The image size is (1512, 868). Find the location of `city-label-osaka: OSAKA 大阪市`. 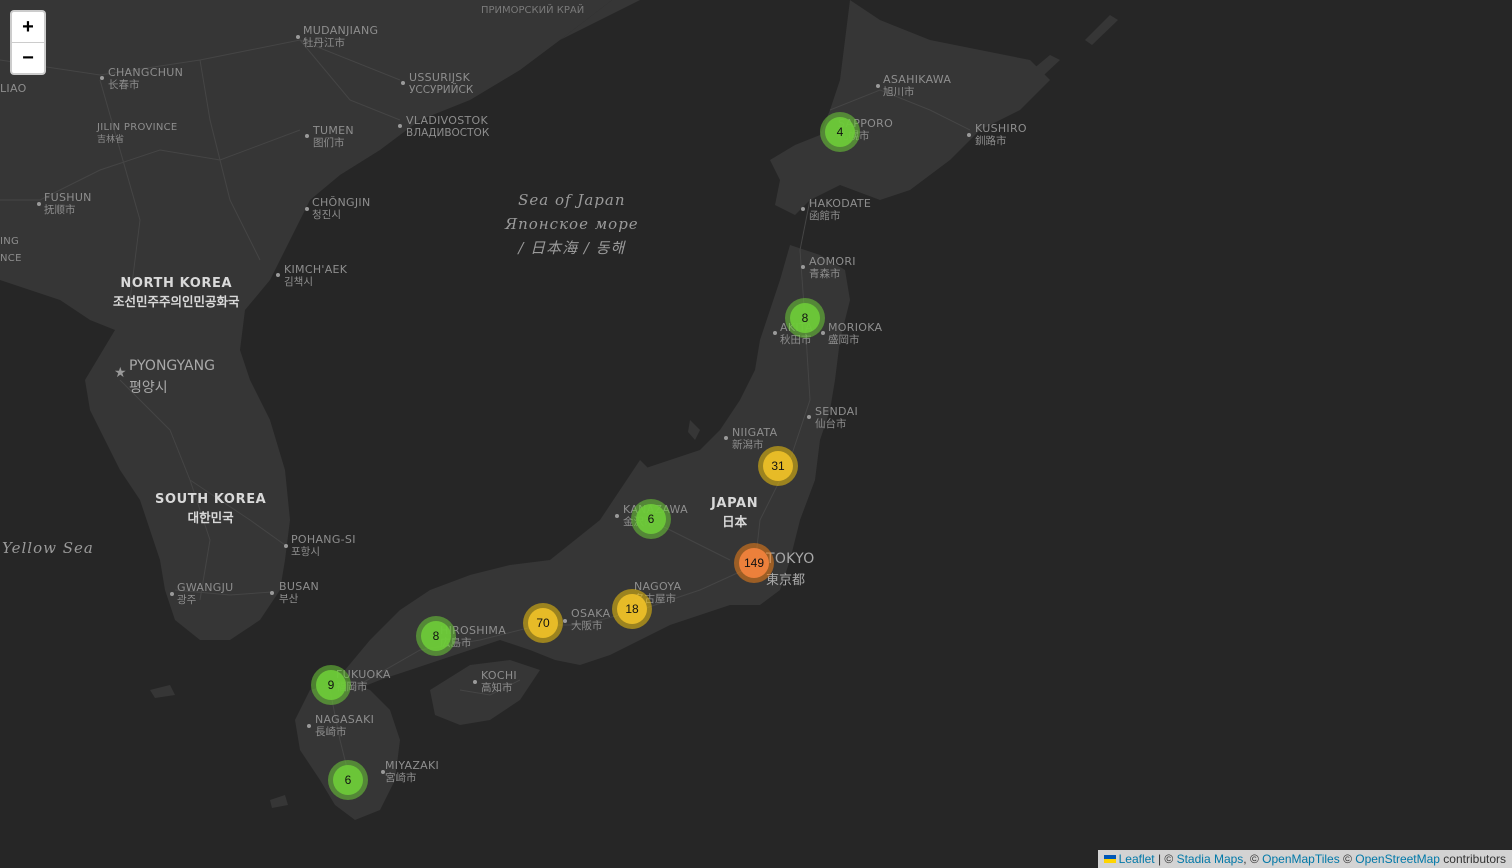

city-label-osaka: OSAKA 大阪市 is located at coordinates (591, 619).